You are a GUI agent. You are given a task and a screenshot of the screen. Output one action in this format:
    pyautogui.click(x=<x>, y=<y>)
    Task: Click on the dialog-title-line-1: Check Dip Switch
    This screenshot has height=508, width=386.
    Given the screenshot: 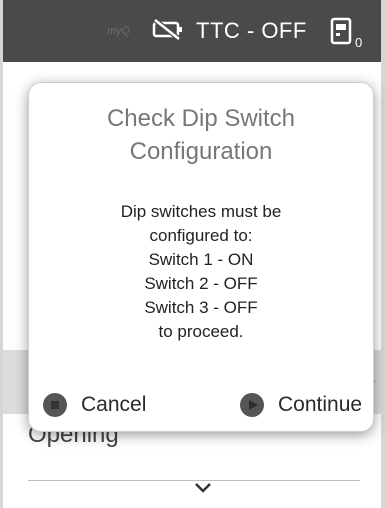 What is the action you would take?
    pyautogui.click(x=201, y=118)
    